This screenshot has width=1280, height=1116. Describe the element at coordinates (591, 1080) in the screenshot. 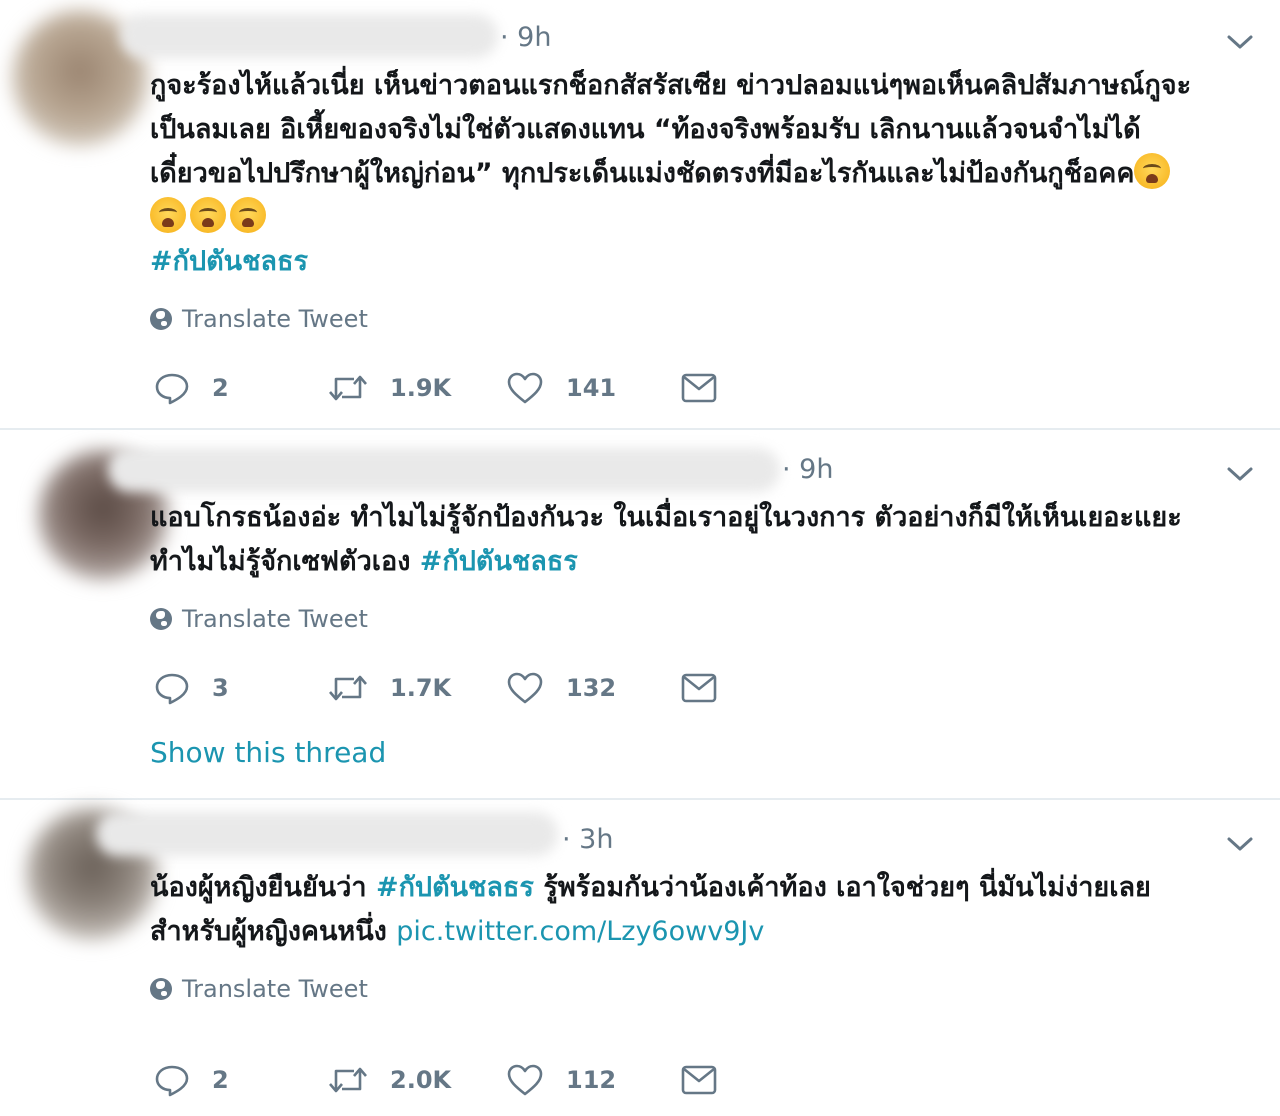

I see `like-count: 112` at that location.